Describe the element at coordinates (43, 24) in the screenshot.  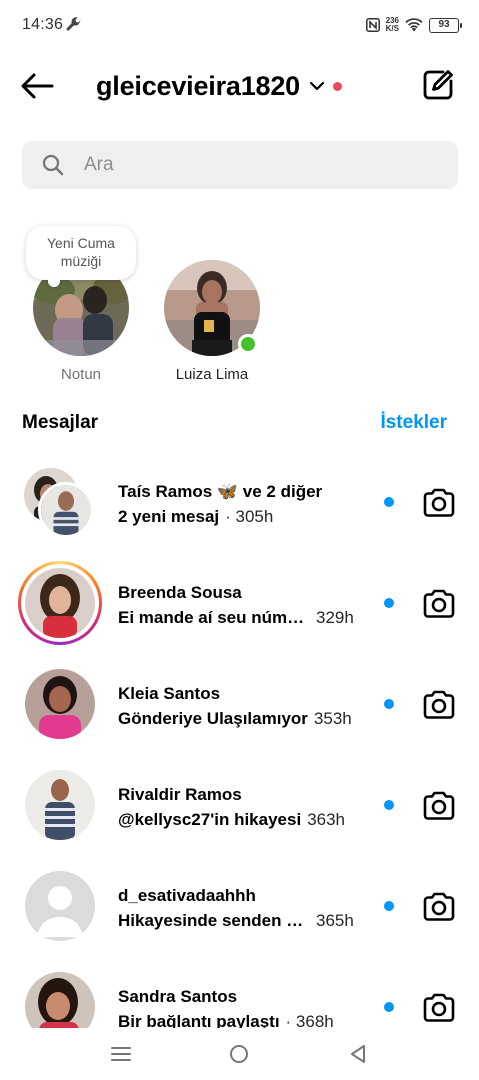
I see `status-time: 14:36` at that location.